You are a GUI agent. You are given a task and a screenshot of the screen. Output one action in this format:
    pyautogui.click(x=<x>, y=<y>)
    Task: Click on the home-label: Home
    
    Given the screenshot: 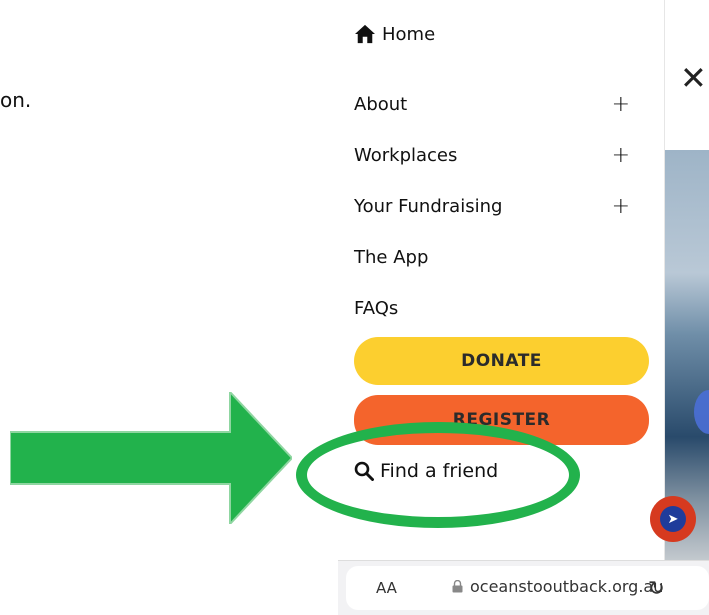 What is the action you would take?
    pyautogui.click(x=409, y=34)
    